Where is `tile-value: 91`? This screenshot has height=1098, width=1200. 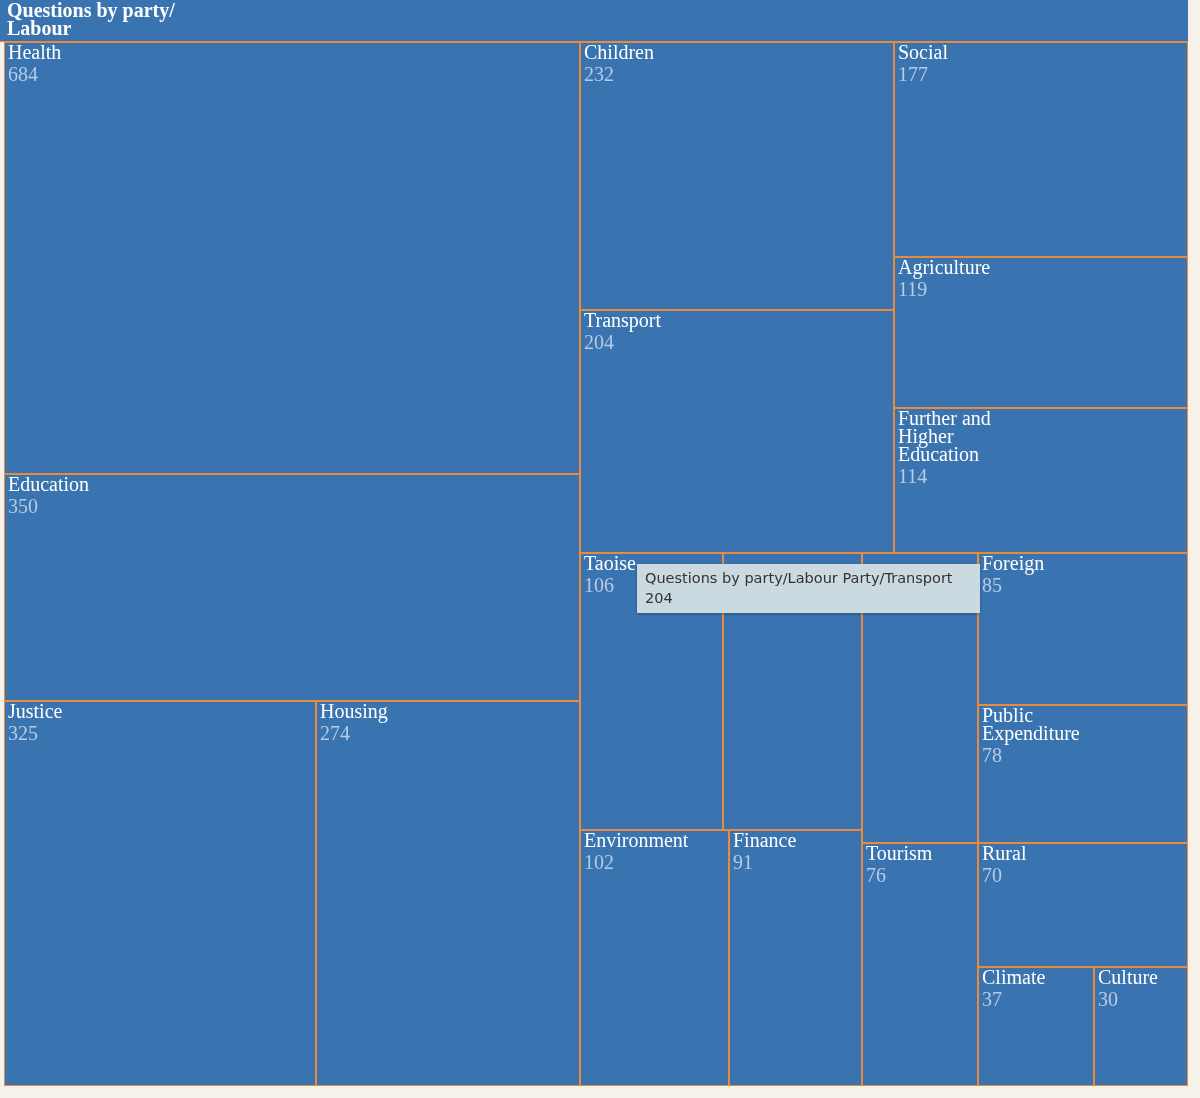 tile-value: 91 is located at coordinates (743, 862).